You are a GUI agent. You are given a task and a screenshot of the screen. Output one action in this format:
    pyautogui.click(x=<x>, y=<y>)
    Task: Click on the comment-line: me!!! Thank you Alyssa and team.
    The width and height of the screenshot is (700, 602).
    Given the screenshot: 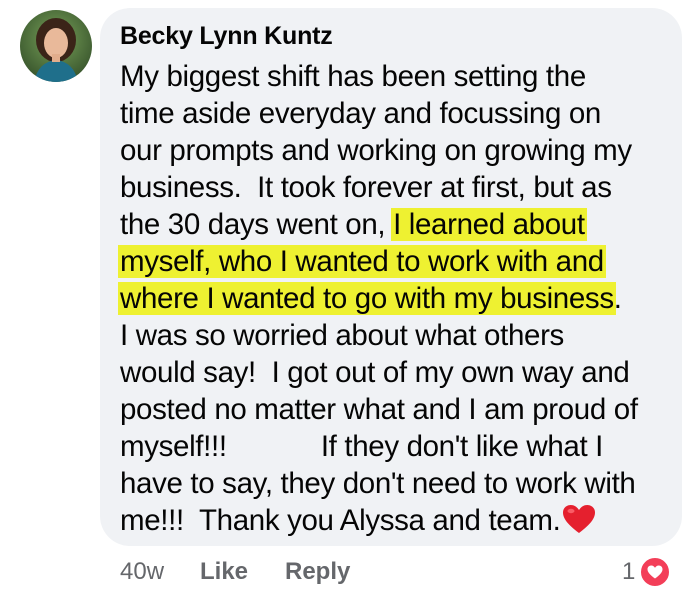 What is the action you would take?
    pyautogui.click(x=358, y=521)
    